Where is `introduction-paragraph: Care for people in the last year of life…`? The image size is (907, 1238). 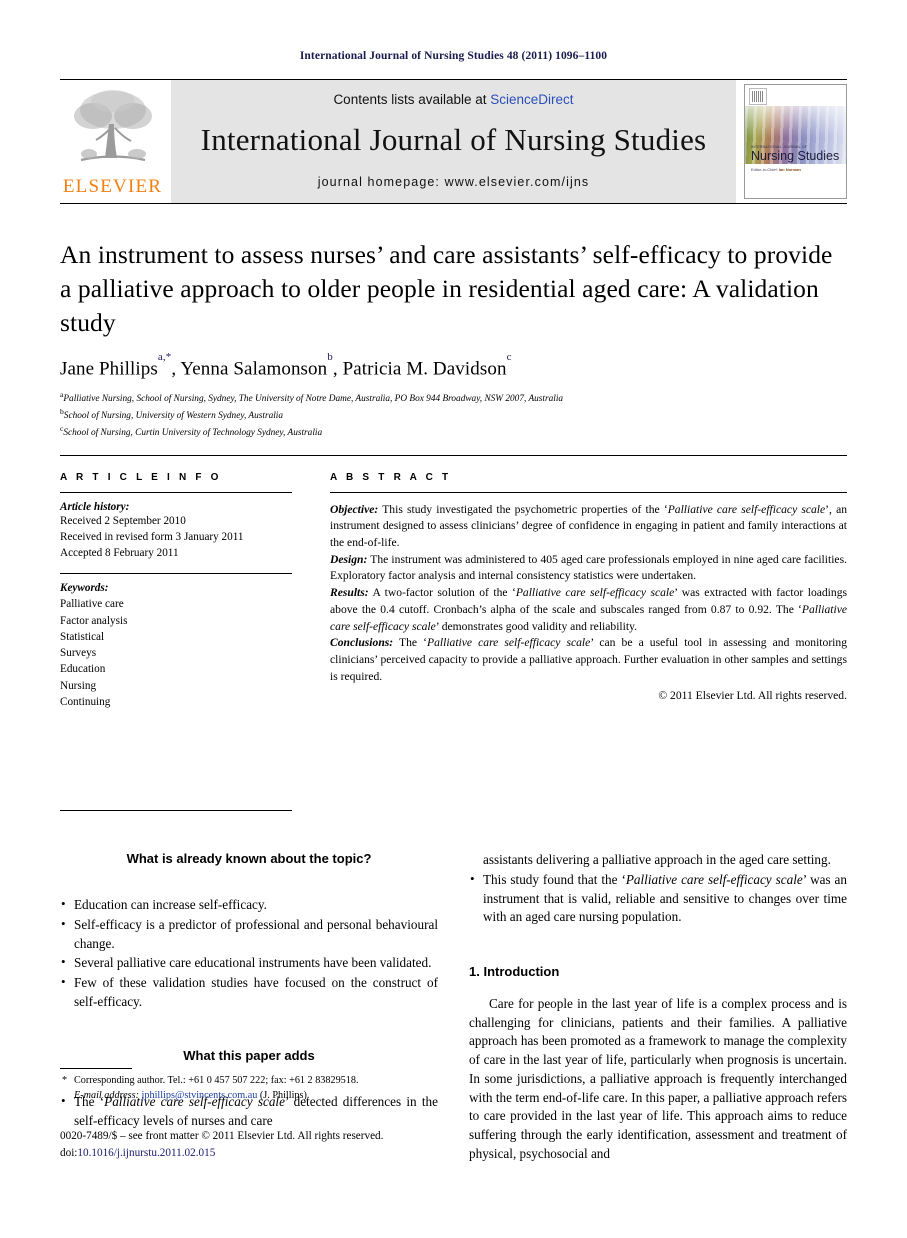
introduction-paragraph: Care for people in the last year of life… is located at coordinates (658, 1078).